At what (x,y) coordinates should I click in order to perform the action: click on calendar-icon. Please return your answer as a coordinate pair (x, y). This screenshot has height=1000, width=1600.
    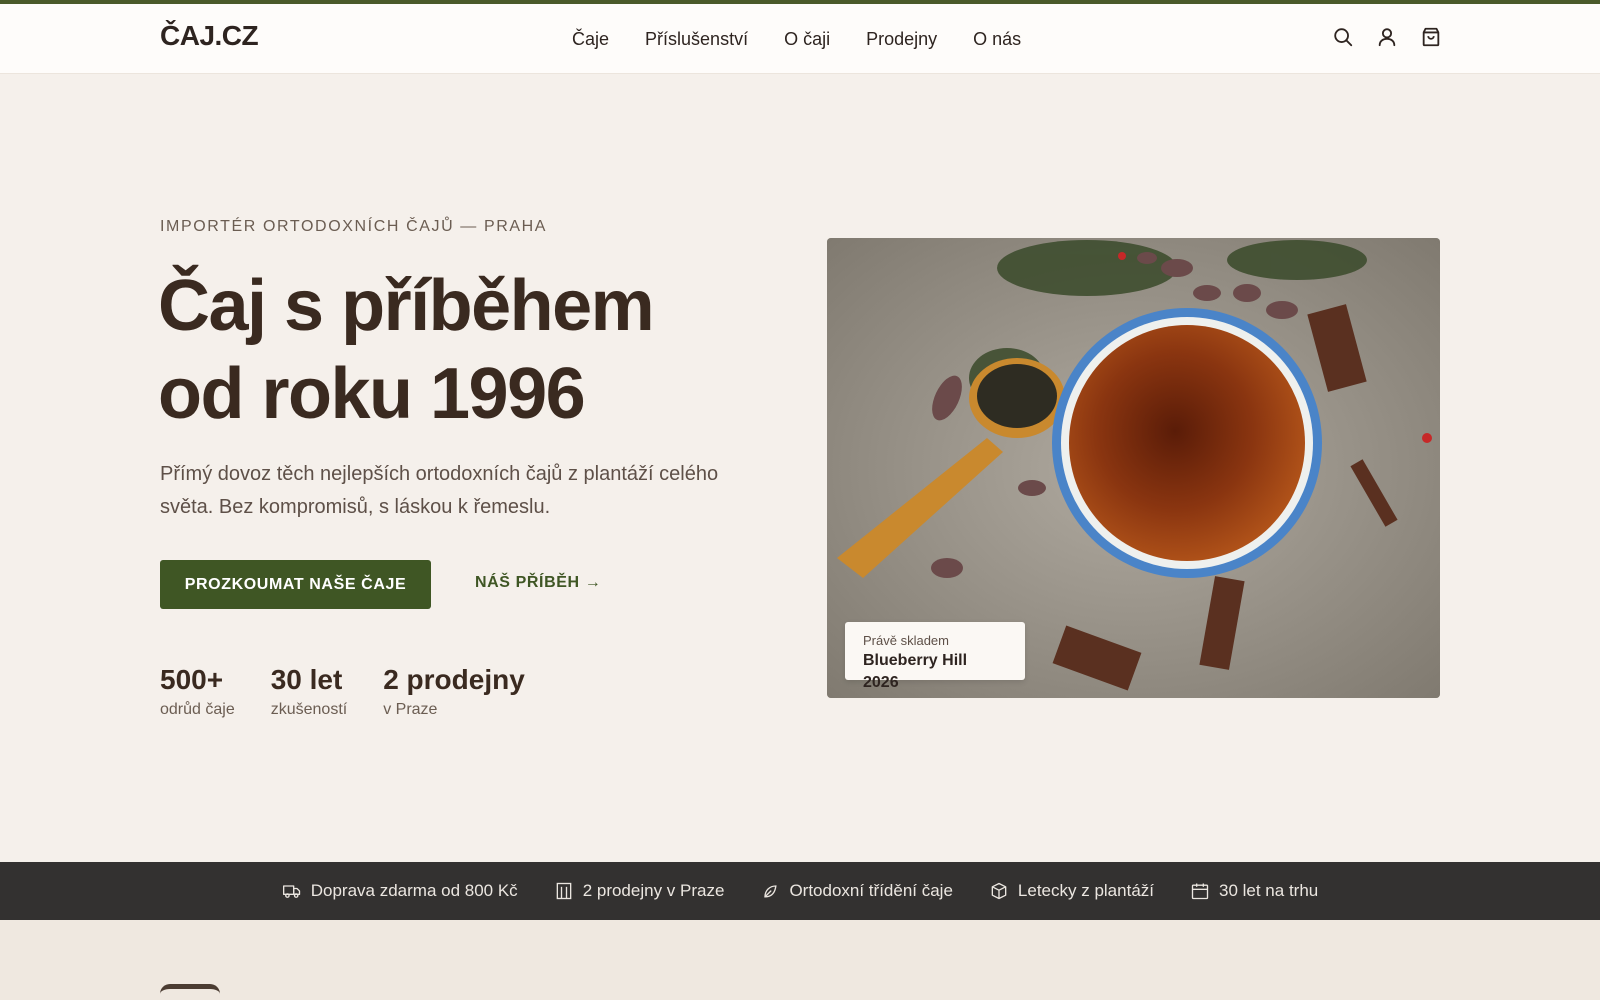
    Looking at the image, I should click on (1200, 891).